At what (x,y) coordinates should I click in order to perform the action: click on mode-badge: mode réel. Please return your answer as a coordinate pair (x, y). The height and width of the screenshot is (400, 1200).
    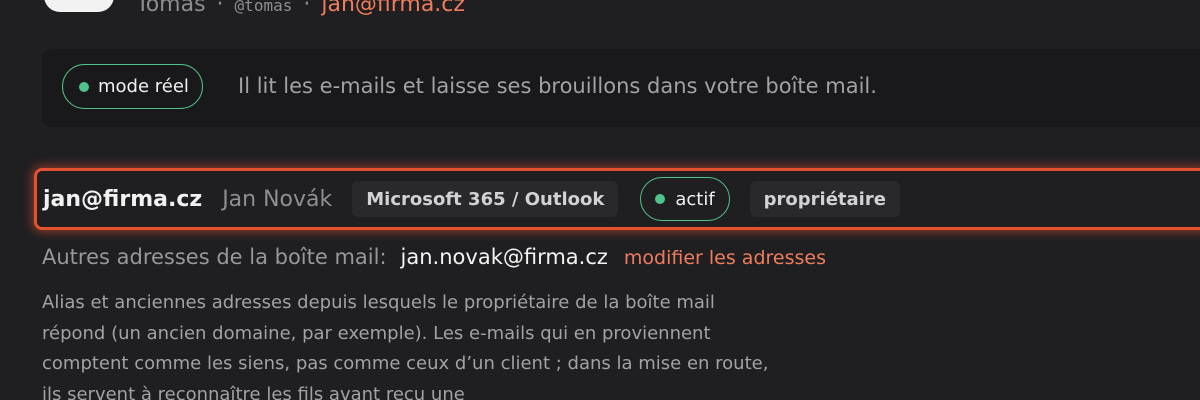
    Looking at the image, I should click on (132, 86).